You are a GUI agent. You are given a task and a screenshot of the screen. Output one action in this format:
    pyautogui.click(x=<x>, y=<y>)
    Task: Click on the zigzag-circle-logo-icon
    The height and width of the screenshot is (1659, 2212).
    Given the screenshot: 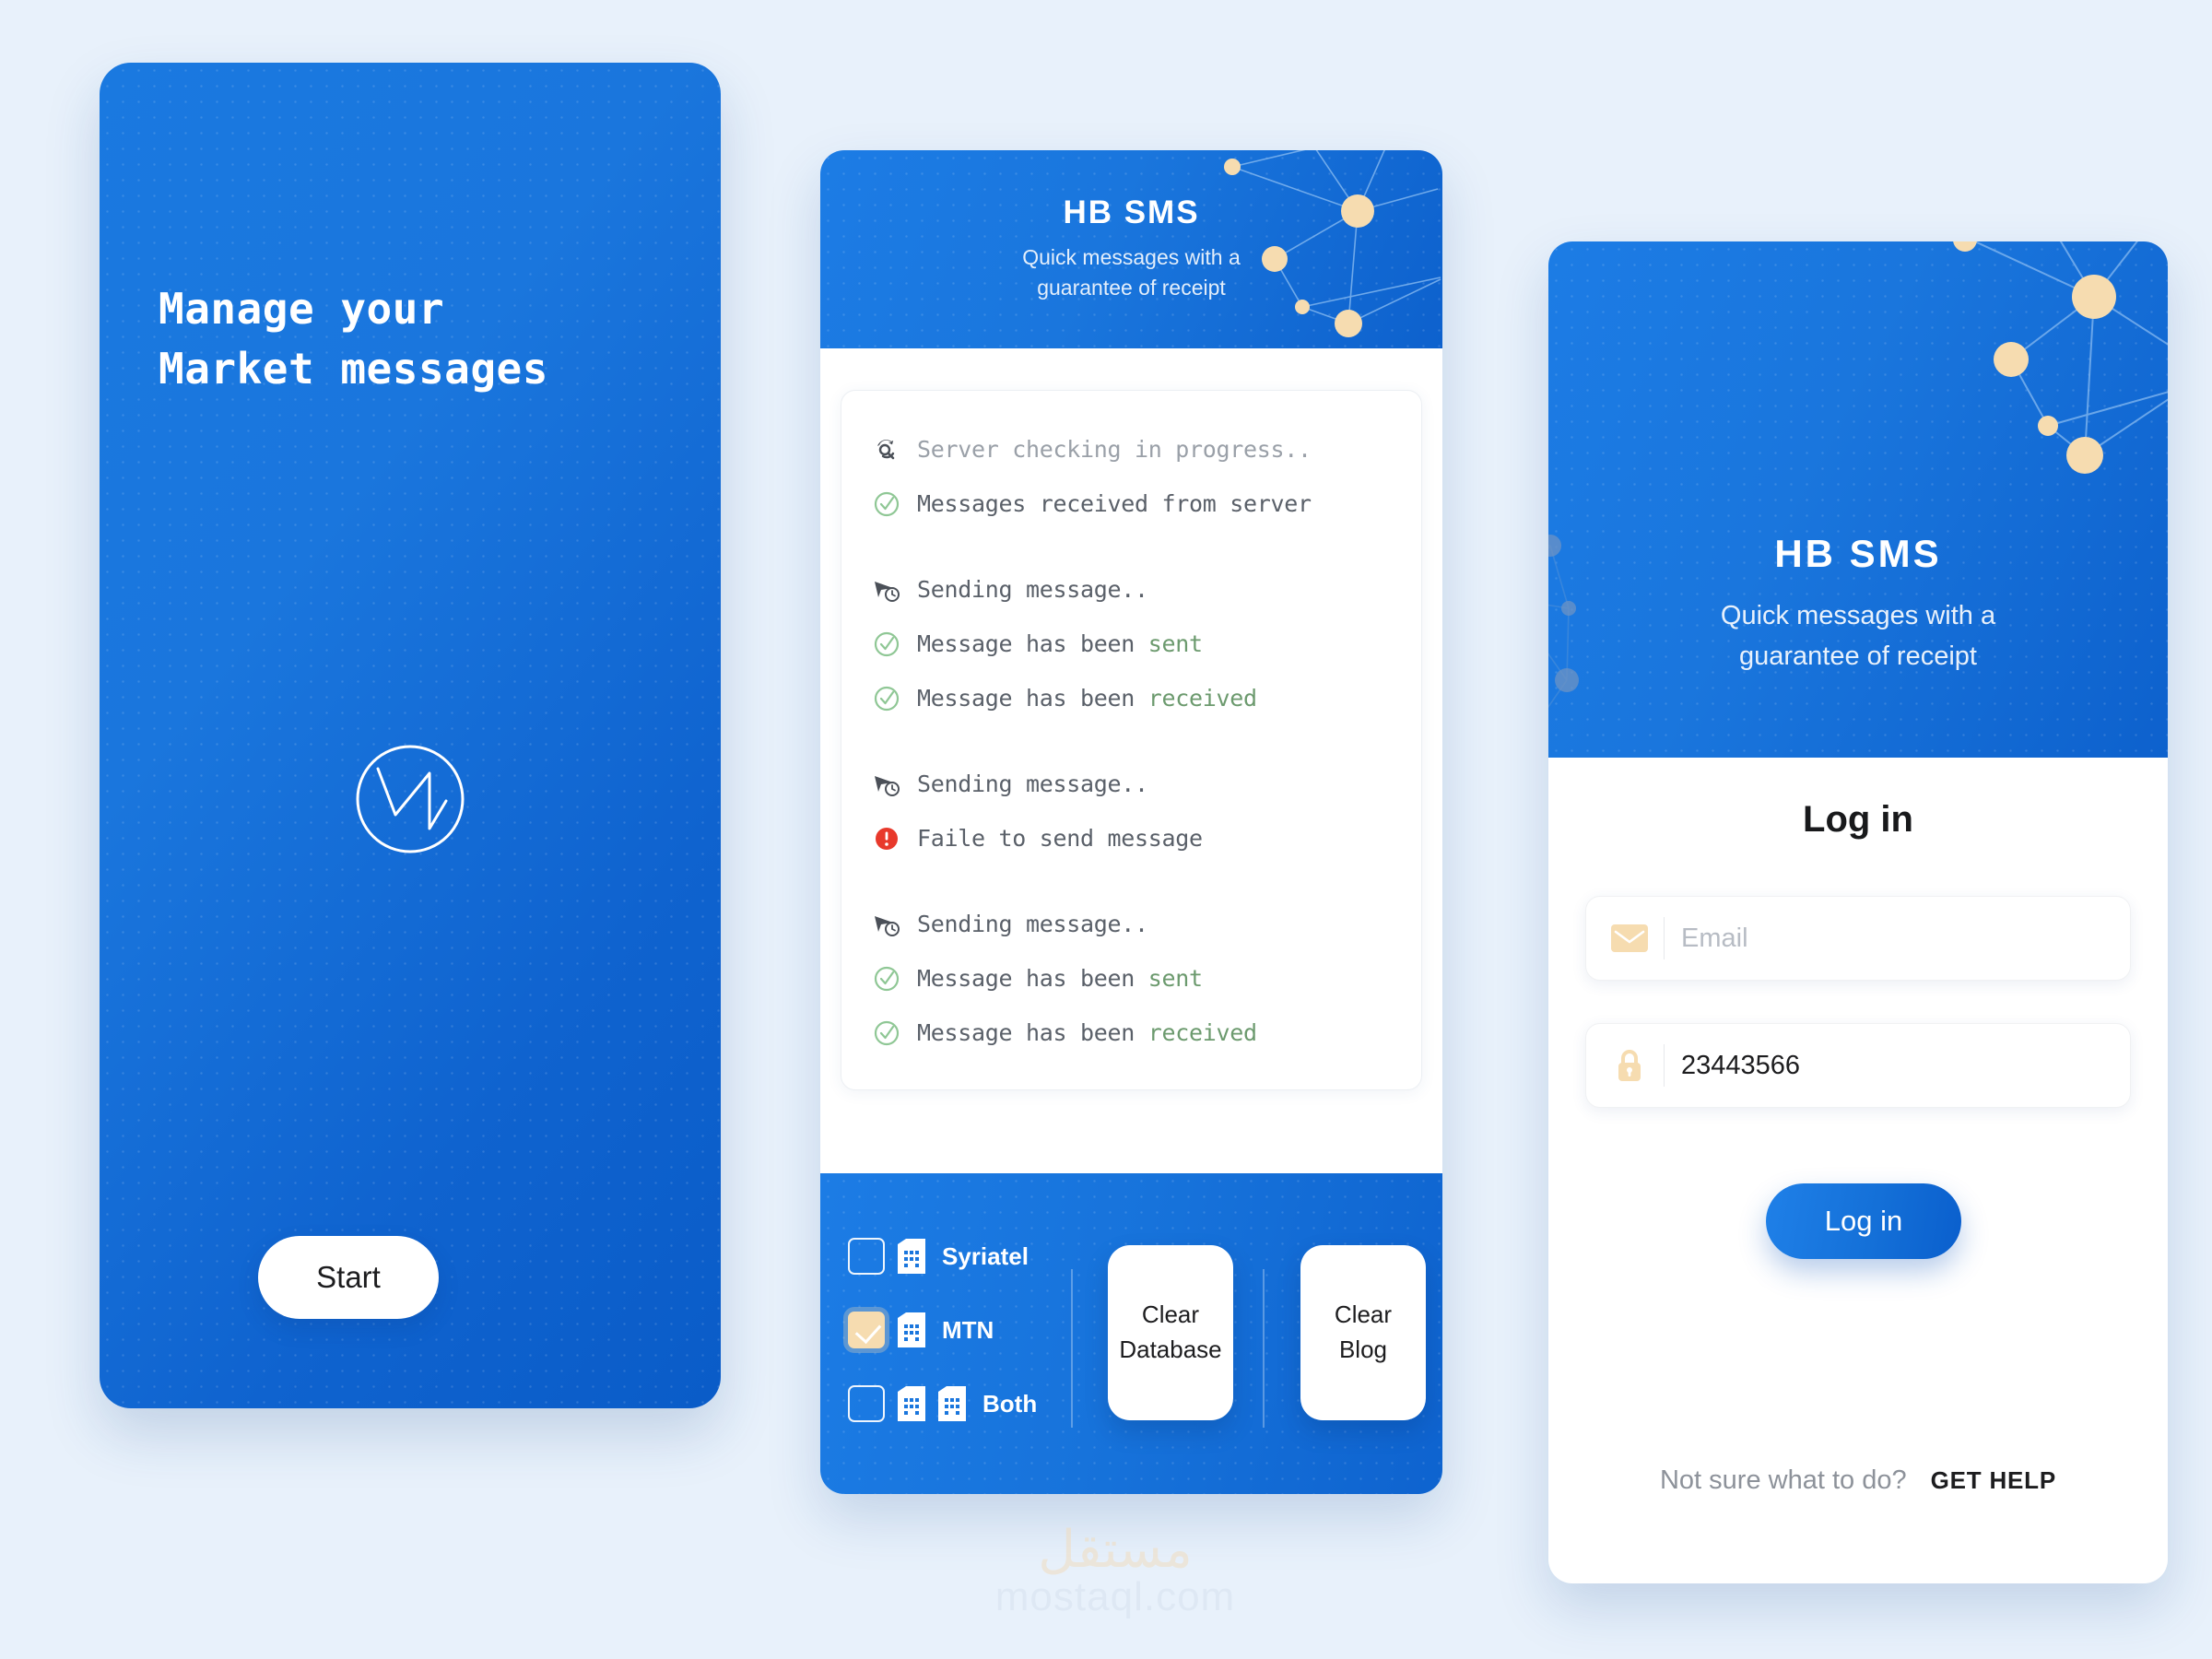 What is the action you would take?
    pyautogui.click(x=410, y=799)
    